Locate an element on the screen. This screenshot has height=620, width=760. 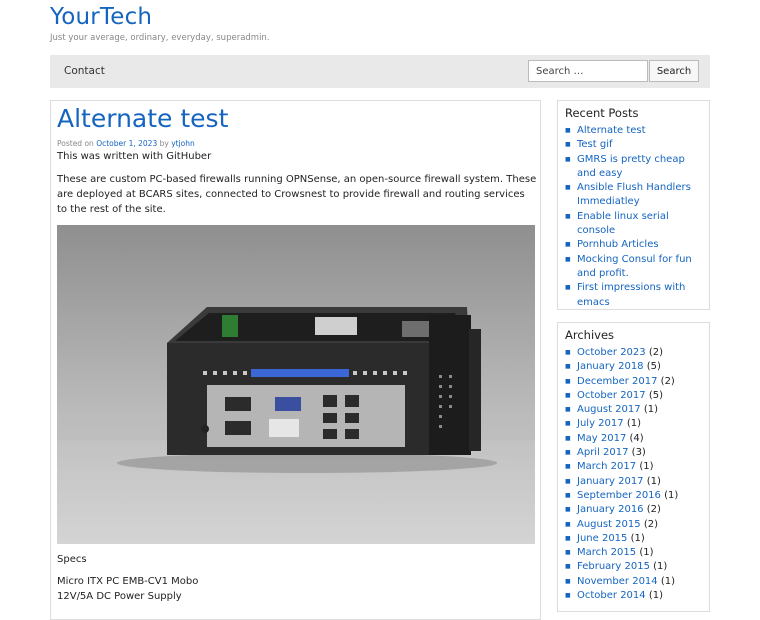
recent-posts-title: Recent Posts is located at coordinates (602, 113).